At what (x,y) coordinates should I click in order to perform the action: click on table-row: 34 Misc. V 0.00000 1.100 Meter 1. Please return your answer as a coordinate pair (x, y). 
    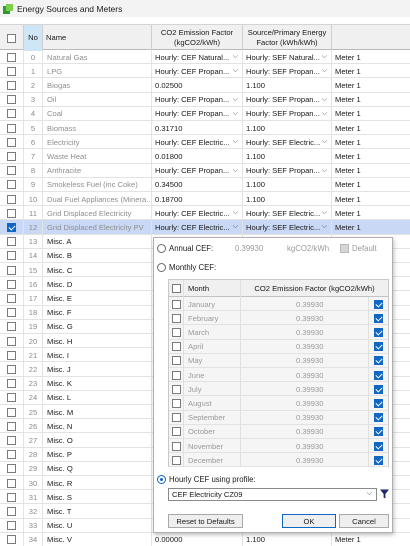
    Looking at the image, I should click on (205, 539).